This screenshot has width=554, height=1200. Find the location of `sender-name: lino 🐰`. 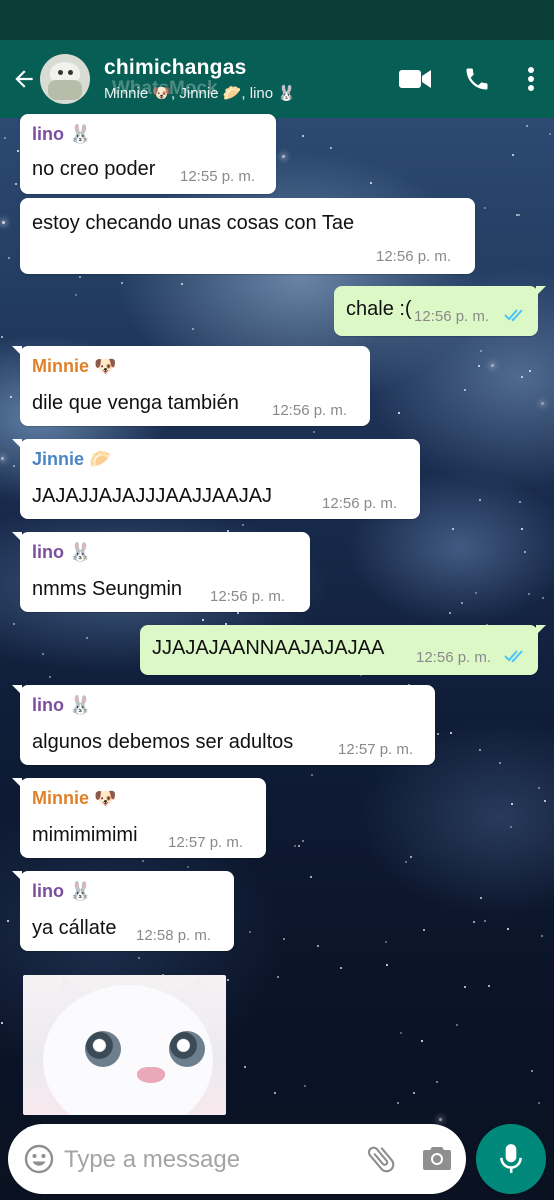

sender-name: lino 🐰 is located at coordinates (62, 552).